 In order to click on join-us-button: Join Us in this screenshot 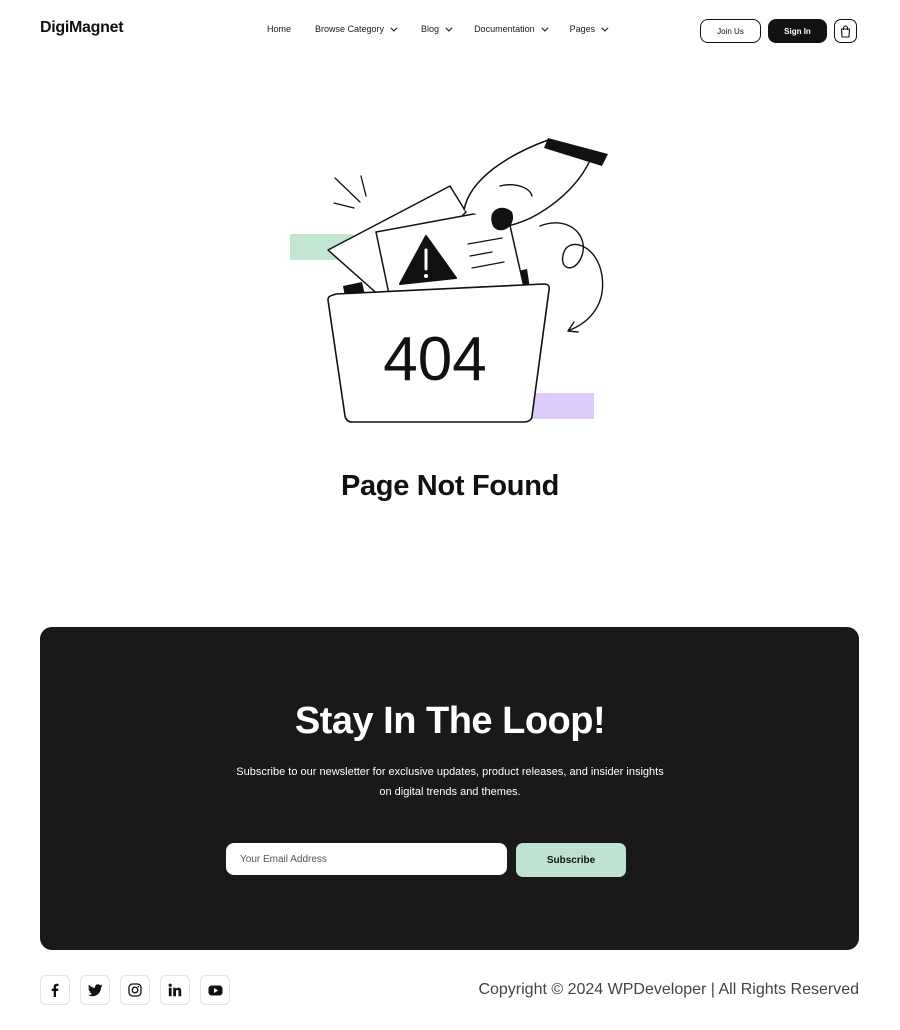, I will do `click(730, 31)`.